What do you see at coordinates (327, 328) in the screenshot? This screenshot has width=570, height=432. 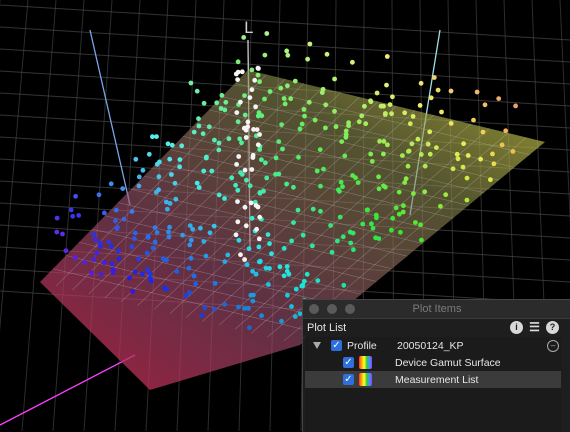 I see `plot-list-label: Plot List` at bounding box center [327, 328].